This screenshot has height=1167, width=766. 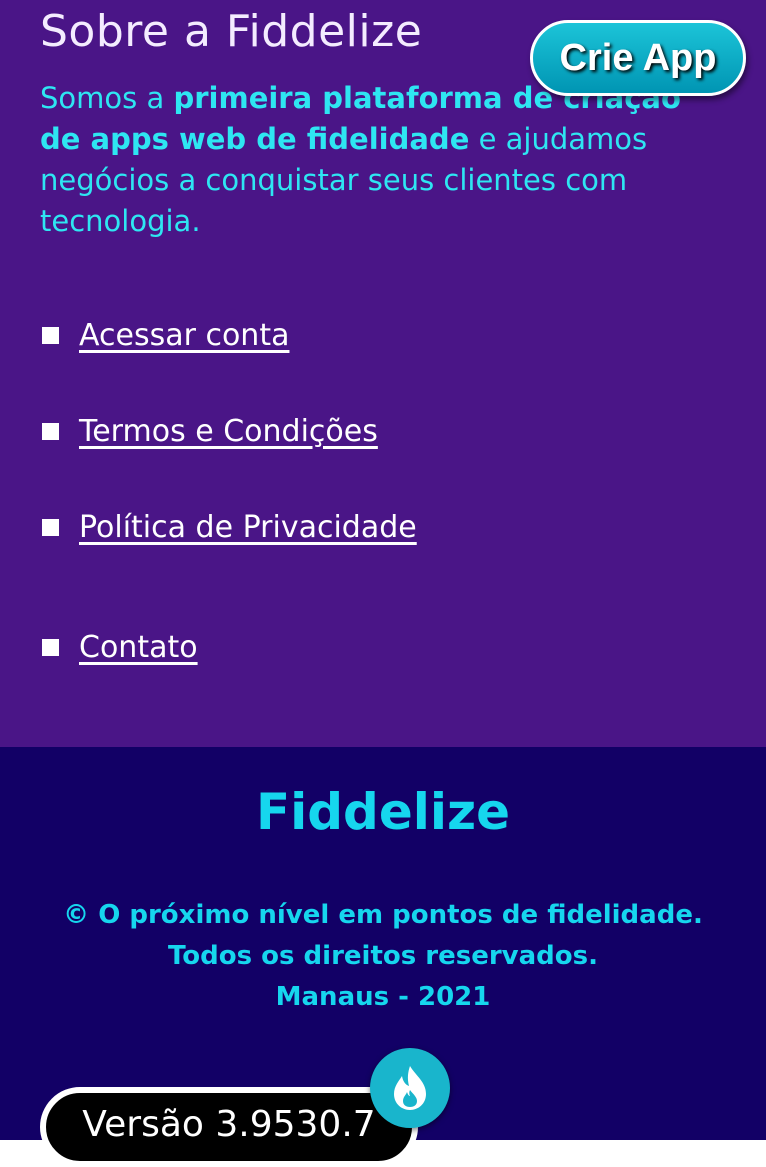 What do you see at coordinates (138, 647) in the screenshot?
I see `contact-link: Contato` at bounding box center [138, 647].